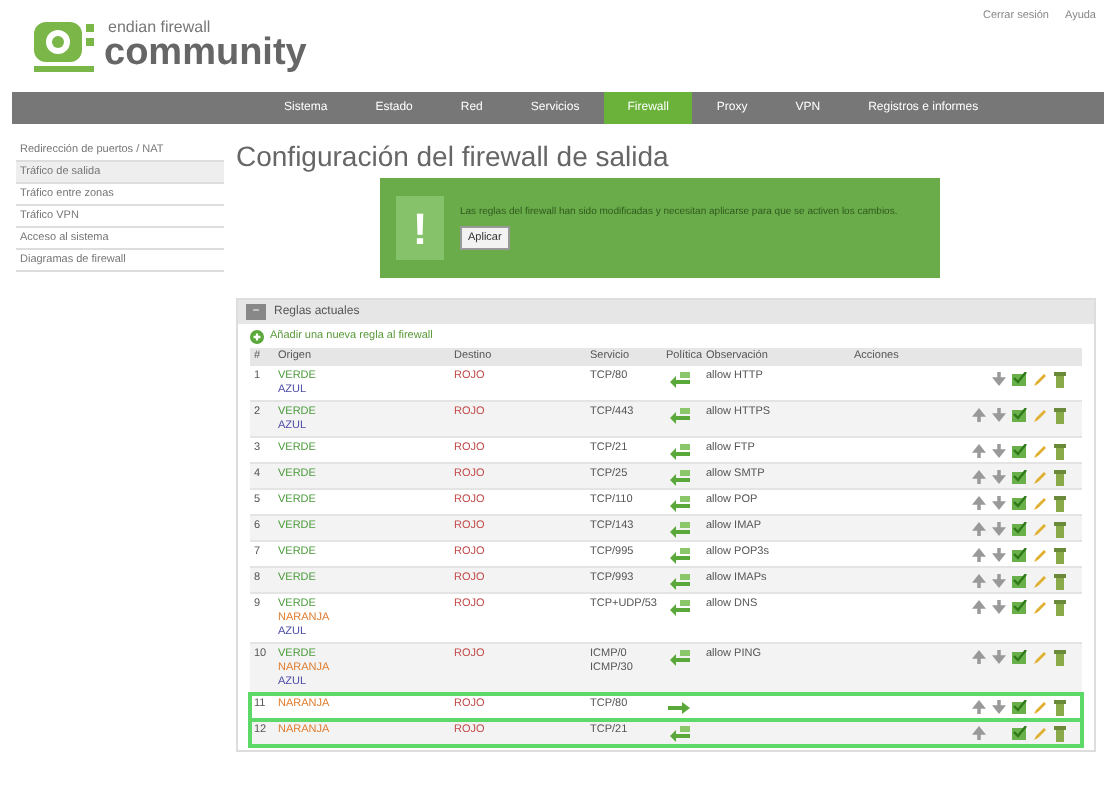  Describe the element at coordinates (680, 707) in the screenshot. I see `arrow-right-icon` at that location.